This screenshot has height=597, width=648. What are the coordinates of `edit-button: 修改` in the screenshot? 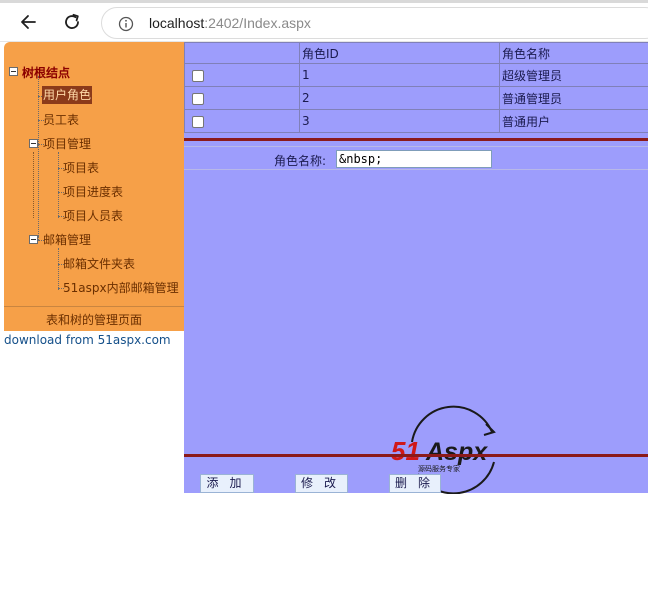 It's located at (321, 483).